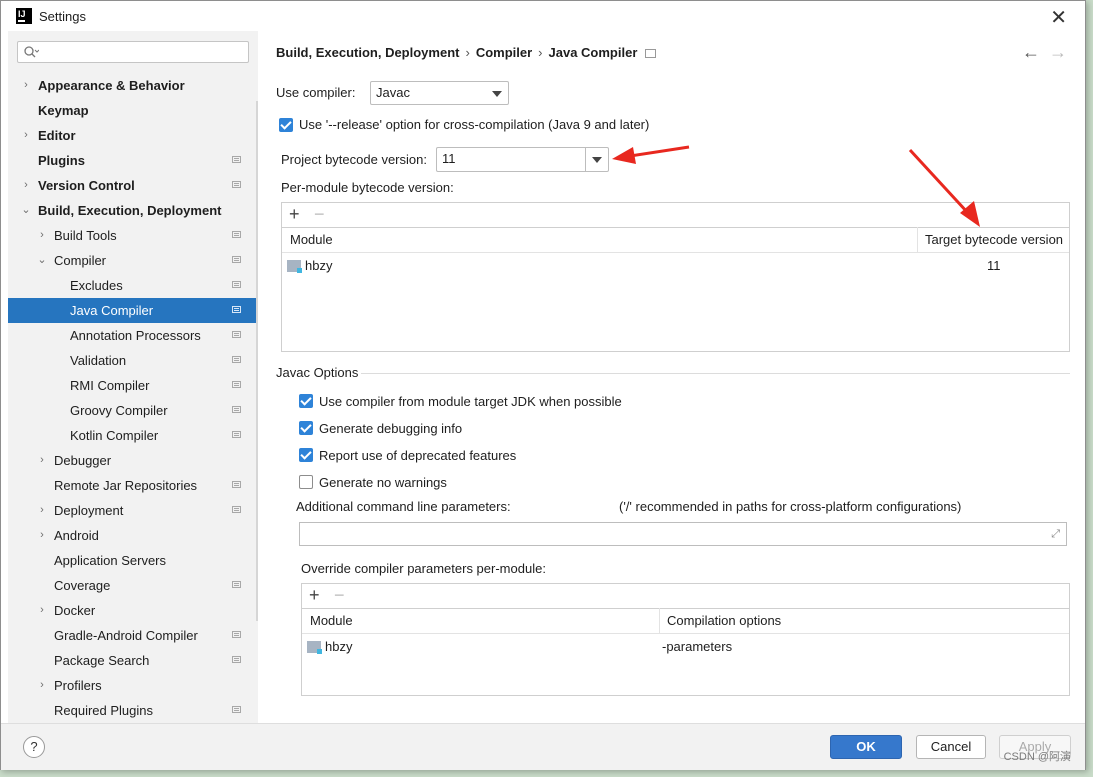 This screenshot has height=777, width=1093. I want to click on sidebar-item-label: Gradle-Android Compiler, so click(126, 635).